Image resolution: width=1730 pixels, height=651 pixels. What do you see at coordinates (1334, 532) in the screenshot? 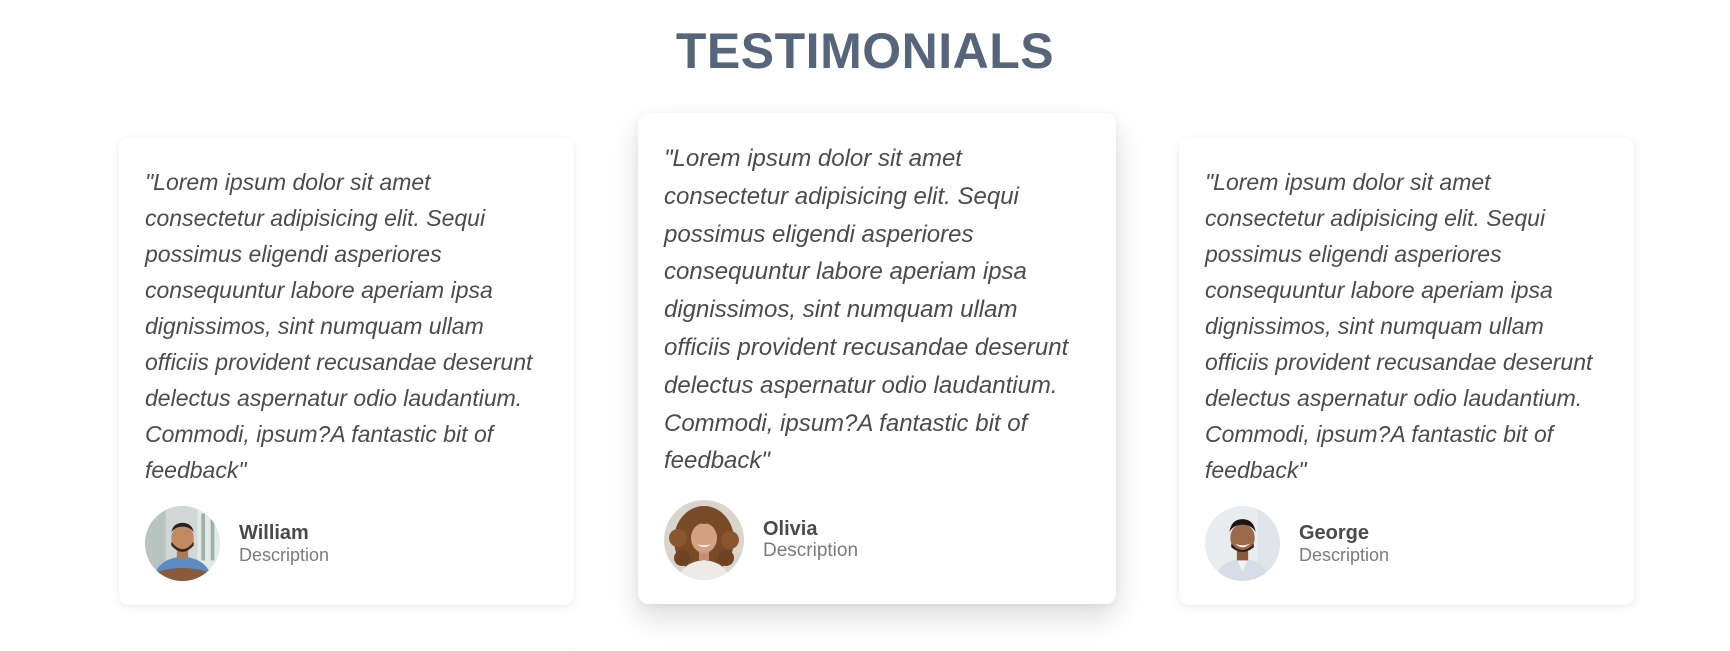
I see `author-name: George` at bounding box center [1334, 532].